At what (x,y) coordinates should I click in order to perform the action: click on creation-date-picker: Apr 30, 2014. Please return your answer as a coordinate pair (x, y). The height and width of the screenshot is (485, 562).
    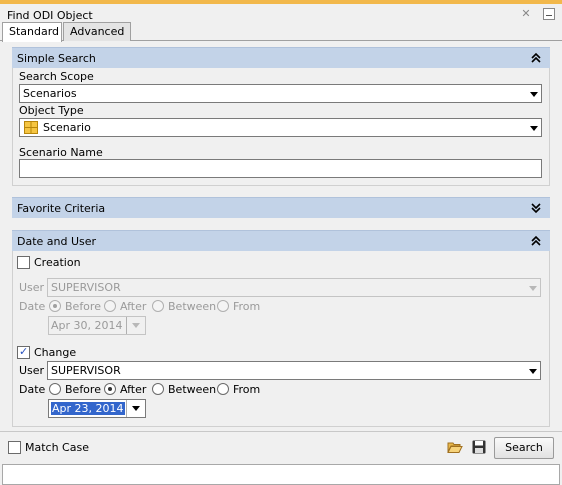
    Looking at the image, I should click on (97, 325).